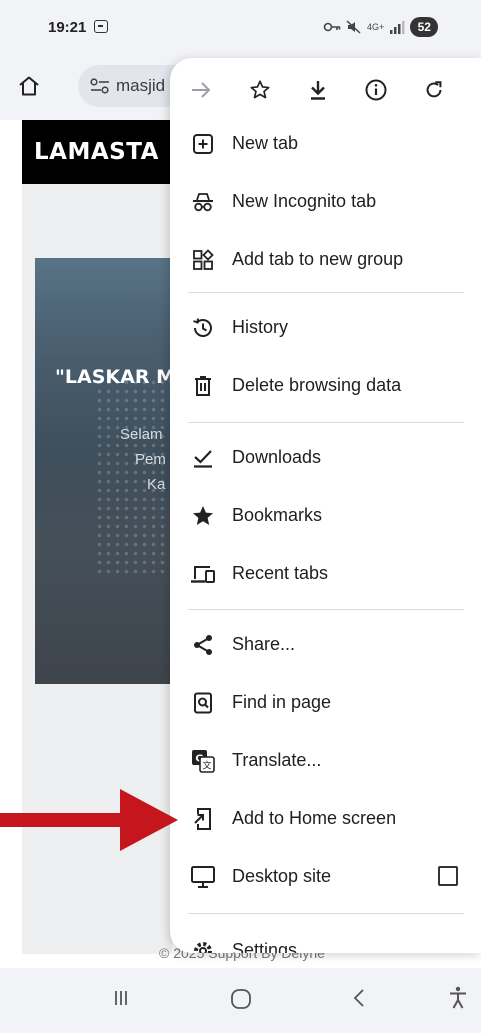 Image resolution: width=481 pixels, height=1033 pixels. Describe the element at coordinates (376, 27) in the screenshot. I see `network-type: 4G+` at that location.